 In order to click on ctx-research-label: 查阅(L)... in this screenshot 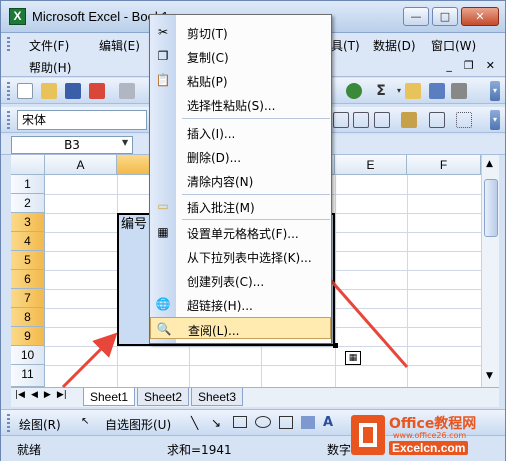, I will do `click(214, 331)`.